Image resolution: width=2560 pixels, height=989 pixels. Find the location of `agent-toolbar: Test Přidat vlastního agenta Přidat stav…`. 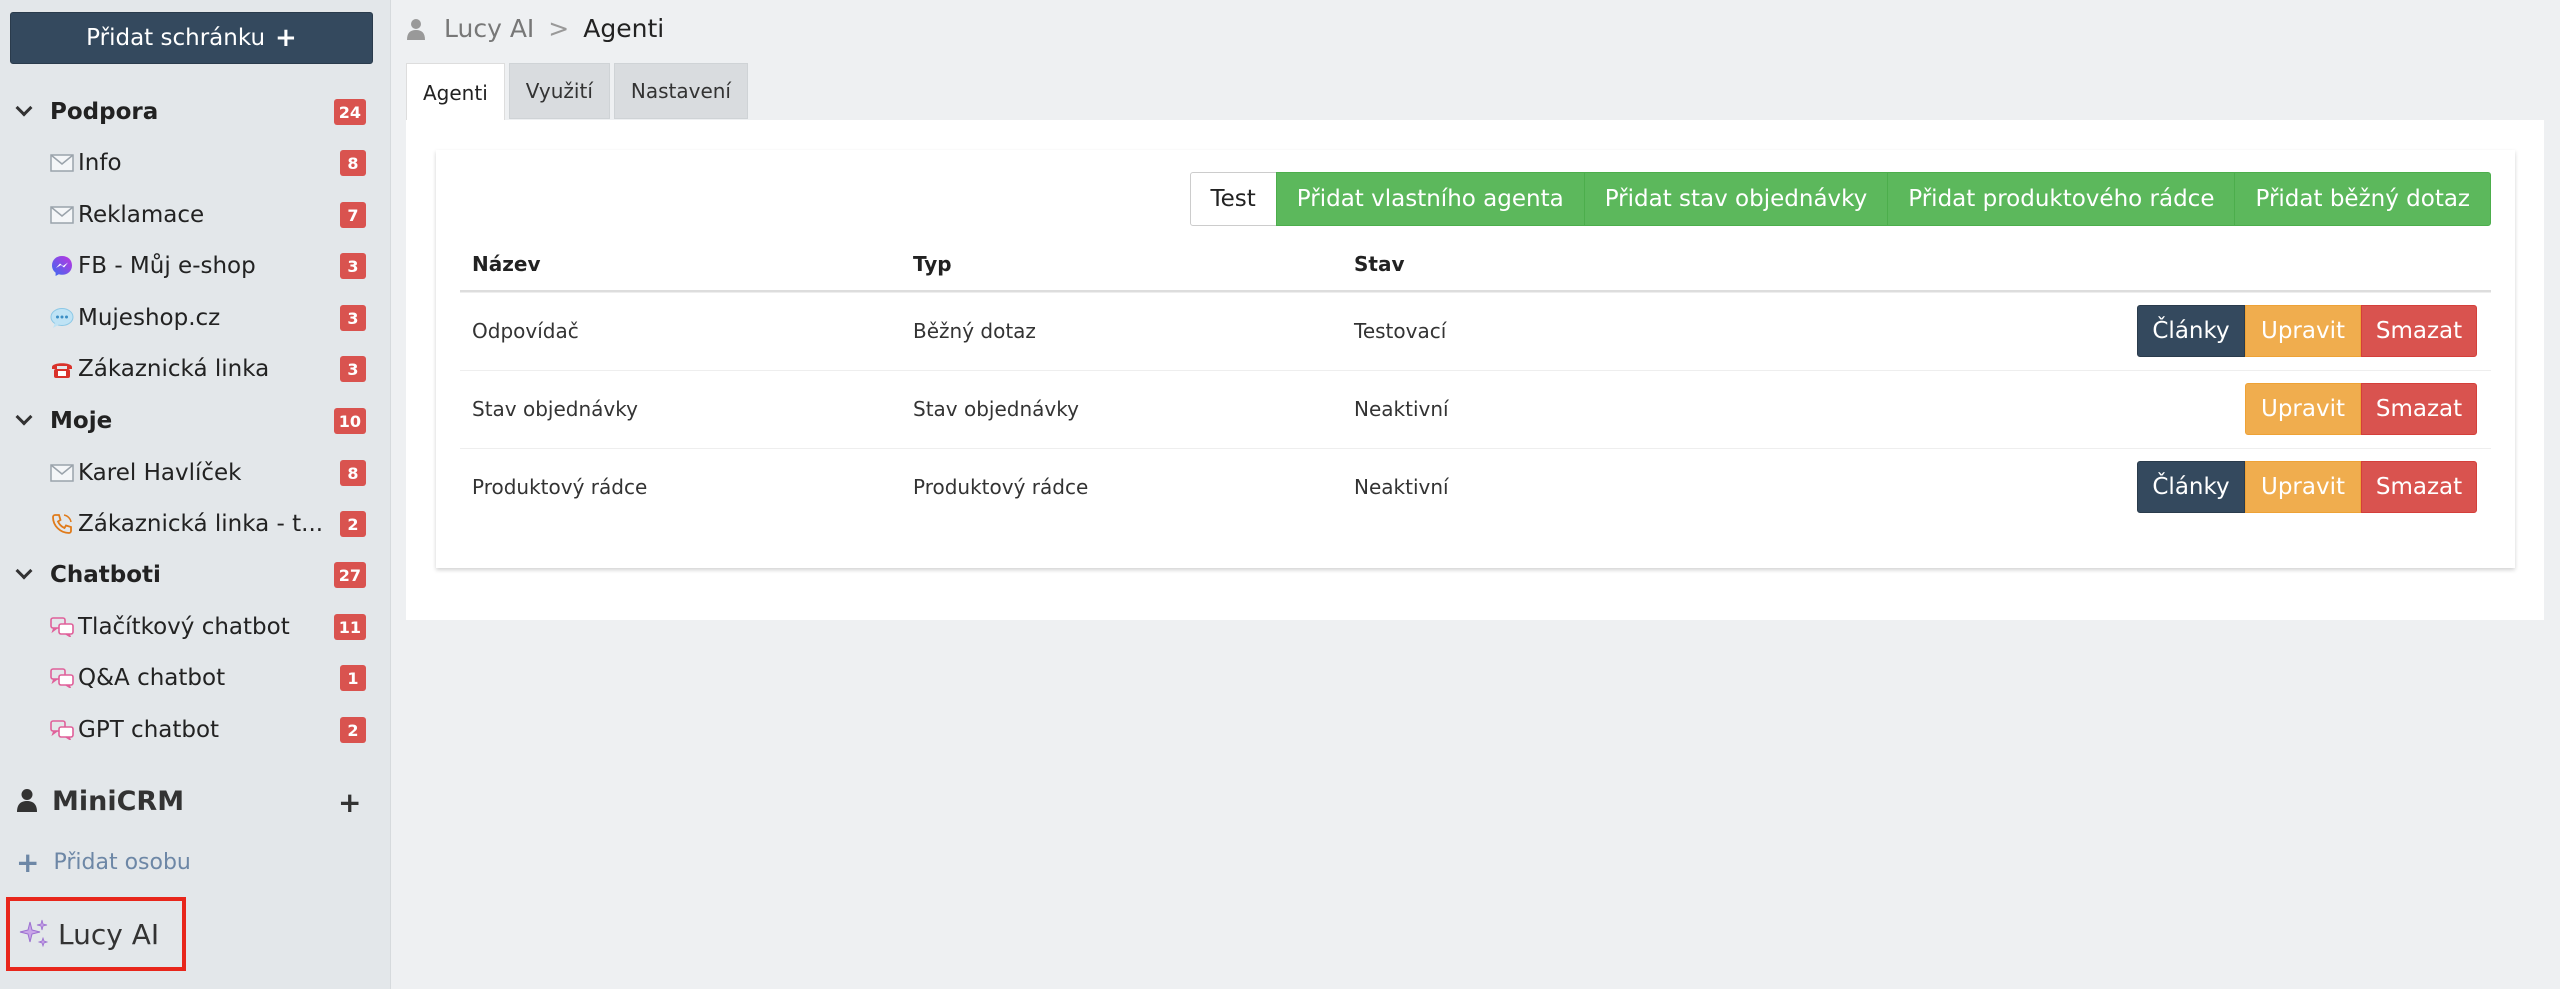

agent-toolbar: Test Přidat vlastního agenta Přidat stav… is located at coordinates (1840, 199).